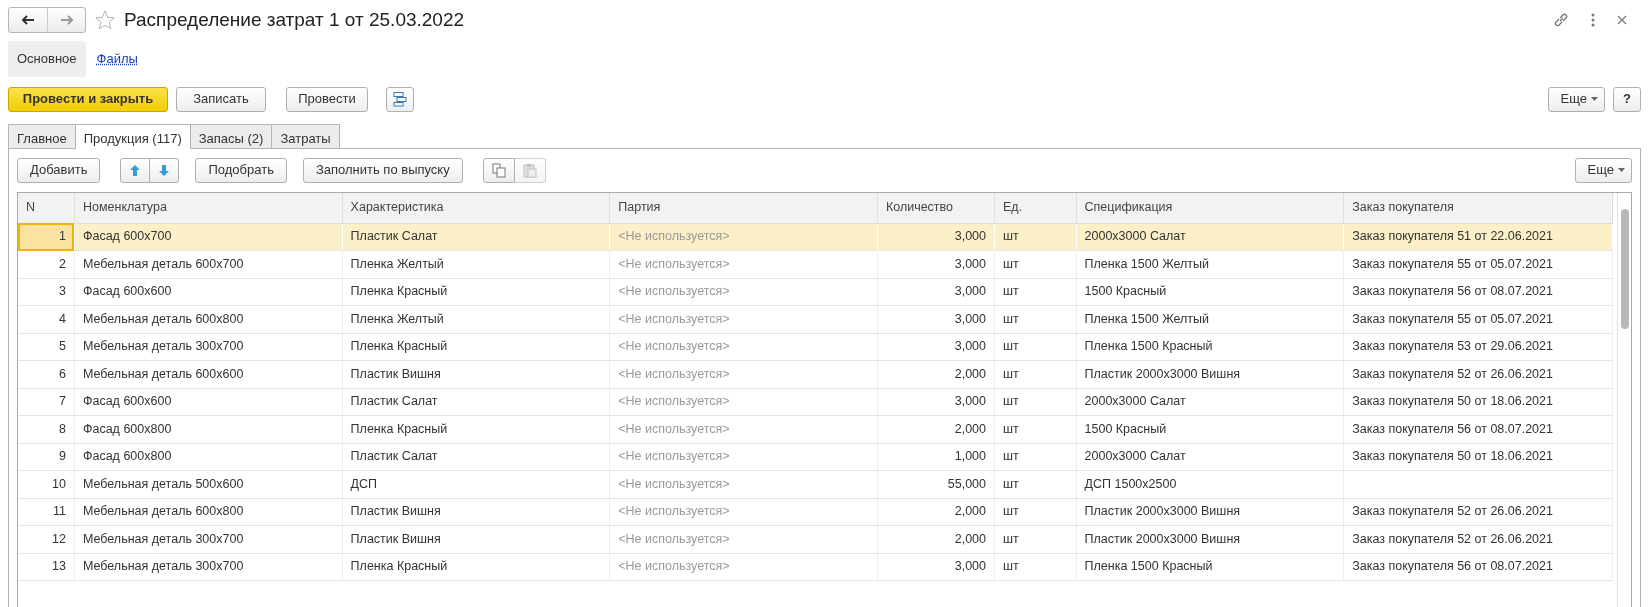 Image resolution: width=1649 pixels, height=607 pixels. What do you see at coordinates (59, 170) in the screenshot?
I see `toolbar-button: Добавить` at bounding box center [59, 170].